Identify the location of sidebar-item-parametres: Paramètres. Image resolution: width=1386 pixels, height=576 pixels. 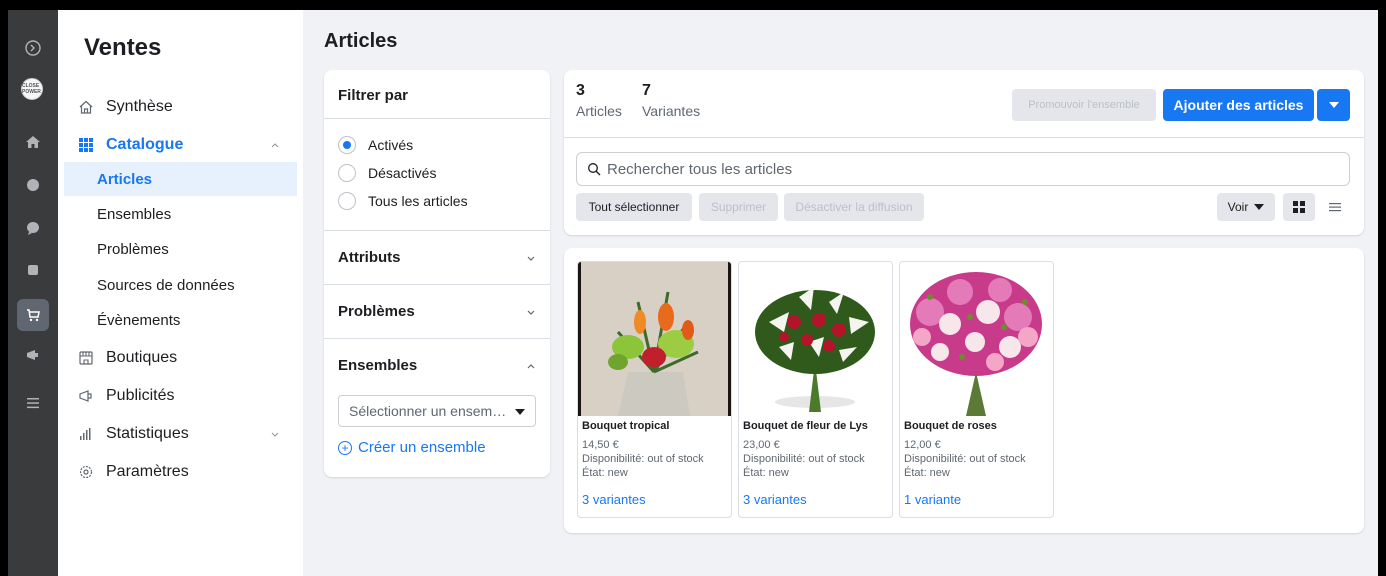
(183, 472).